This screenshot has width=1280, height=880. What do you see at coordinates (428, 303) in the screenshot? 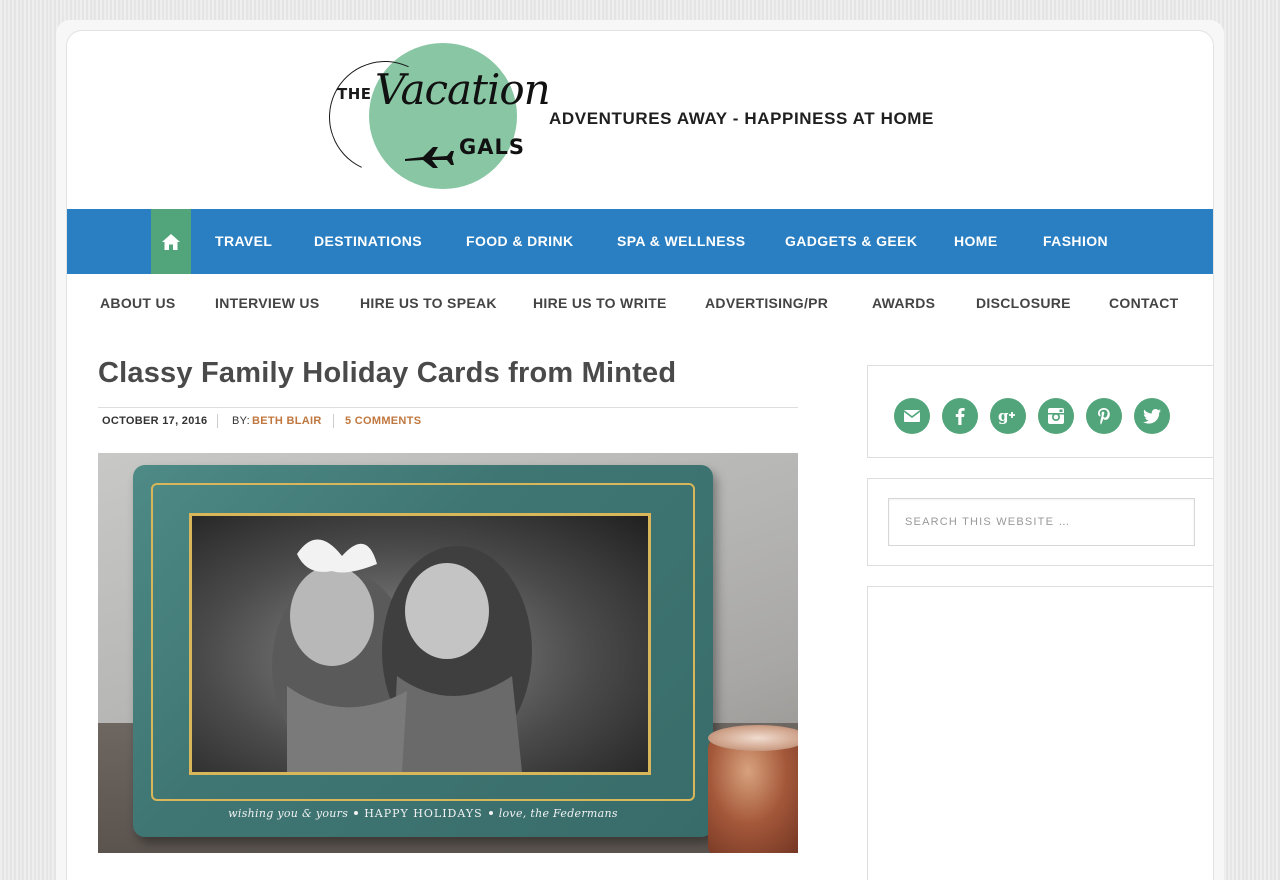
I see `nav-item-hire-speak: HIRE US TO SPEAK` at bounding box center [428, 303].